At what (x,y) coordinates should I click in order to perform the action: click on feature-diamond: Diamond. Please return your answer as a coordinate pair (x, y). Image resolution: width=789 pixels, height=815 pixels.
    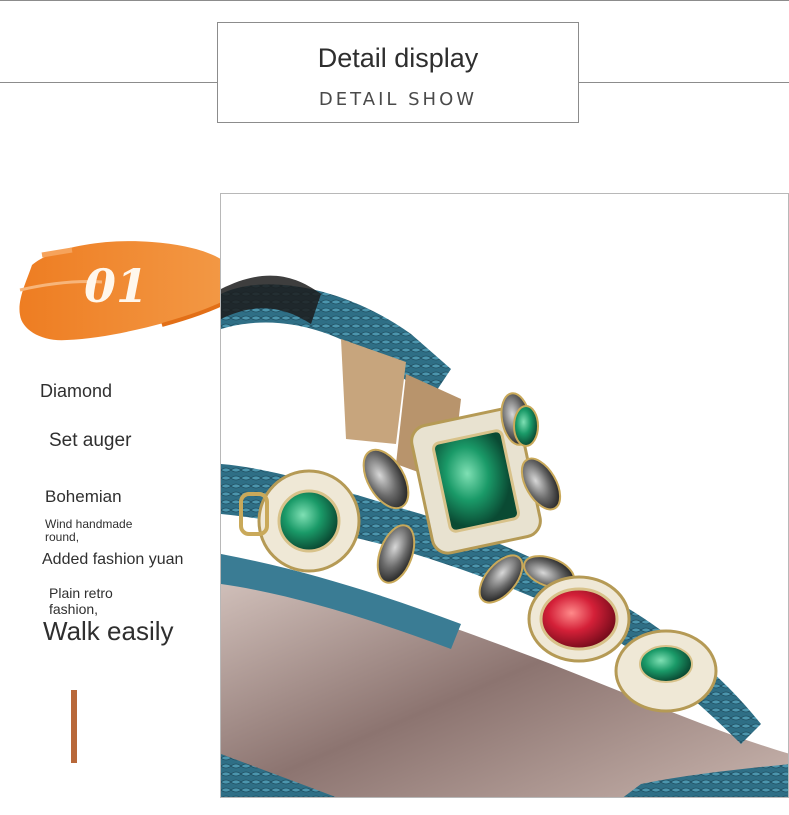
    Looking at the image, I should click on (76, 391).